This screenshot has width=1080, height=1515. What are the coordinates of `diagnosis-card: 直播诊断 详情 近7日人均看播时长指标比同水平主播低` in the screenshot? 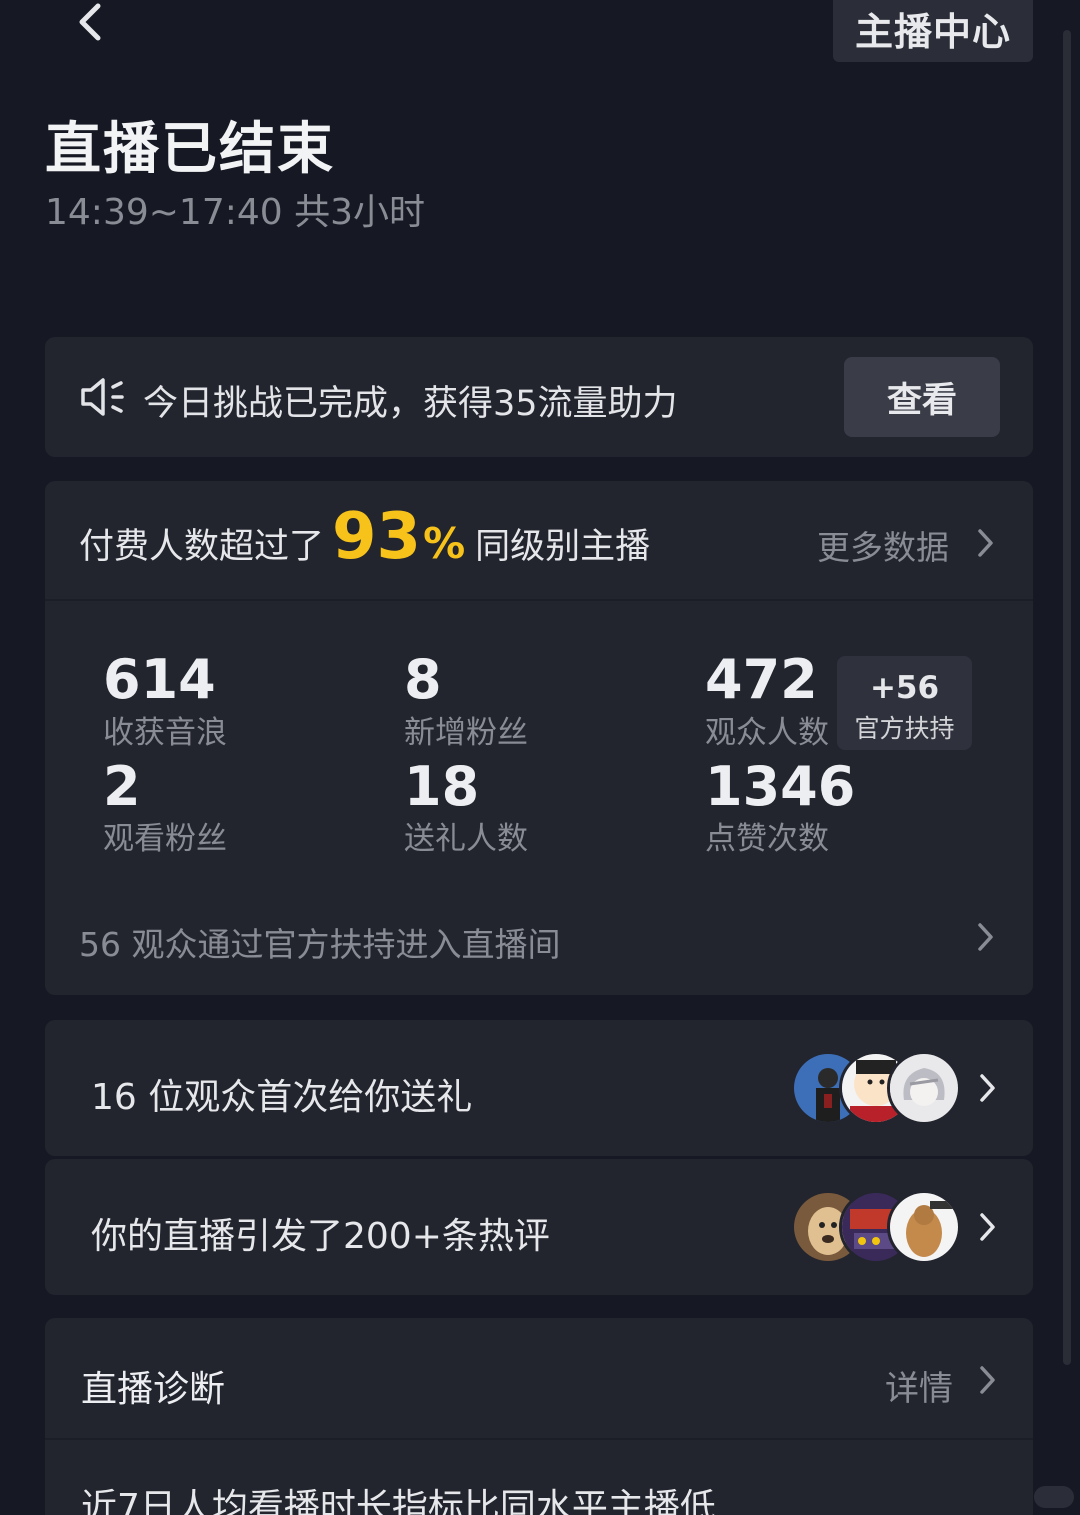 It's located at (539, 1416).